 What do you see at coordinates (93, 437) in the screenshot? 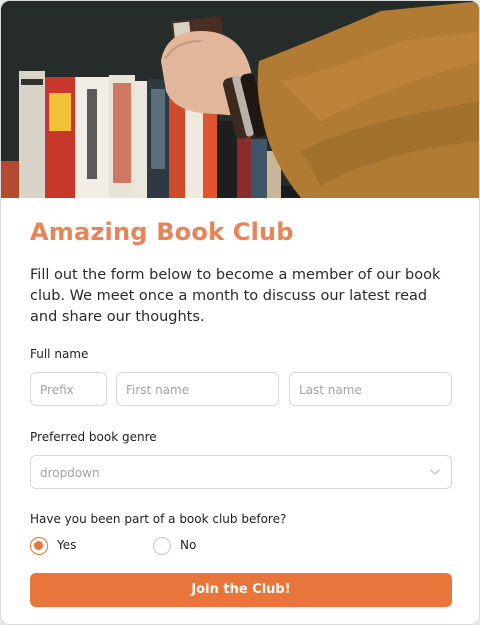
I see `genre-label: Preferred book genre` at bounding box center [93, 437].